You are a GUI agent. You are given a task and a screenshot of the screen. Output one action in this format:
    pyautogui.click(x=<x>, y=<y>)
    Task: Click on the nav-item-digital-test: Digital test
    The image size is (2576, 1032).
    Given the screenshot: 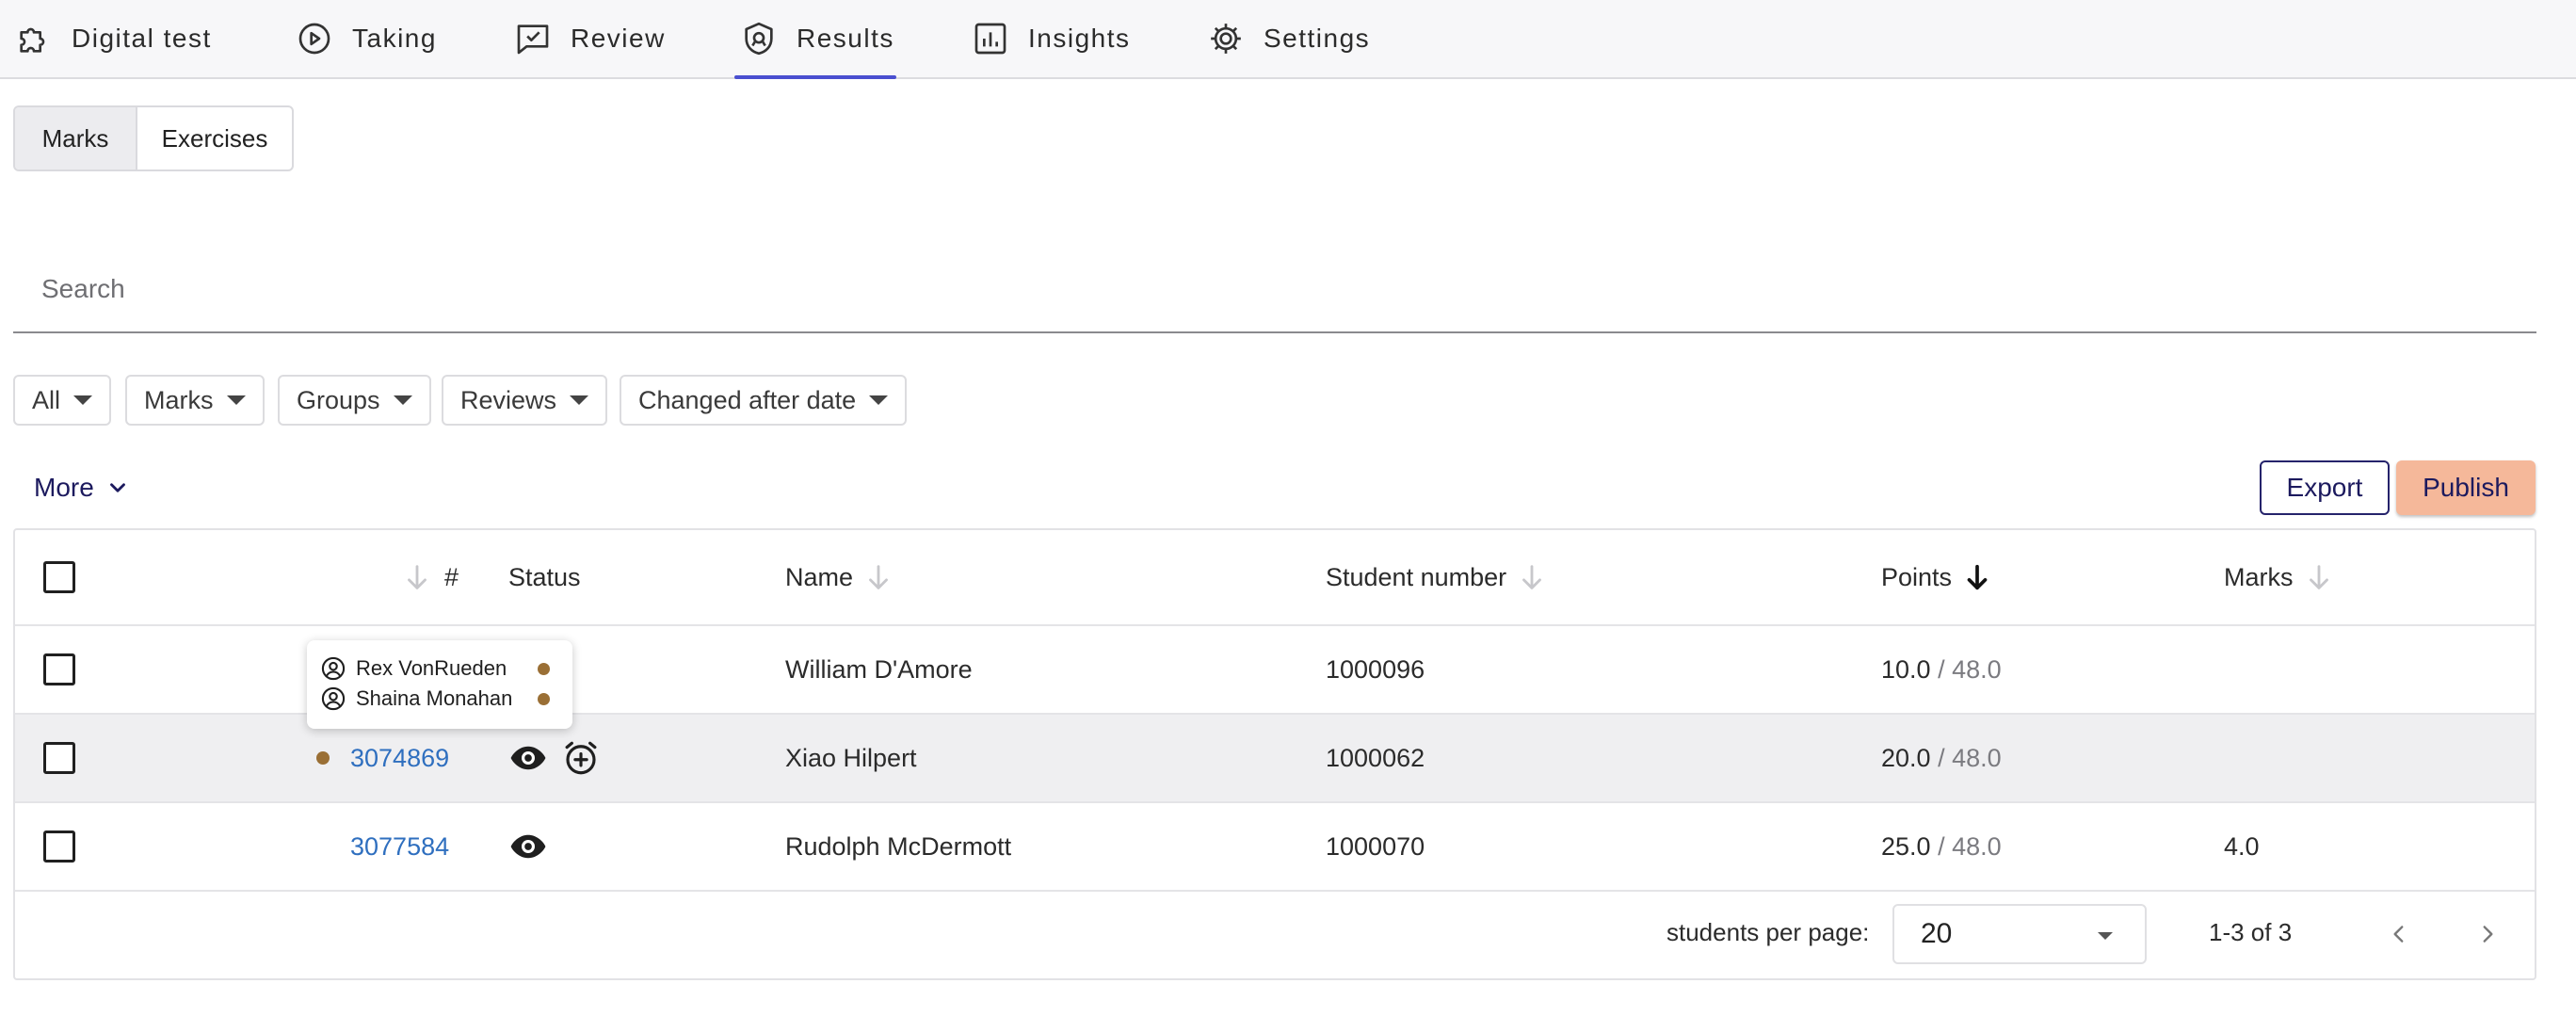 What is the action you would take?
    pyautogui.click(x=113, y=38)
    